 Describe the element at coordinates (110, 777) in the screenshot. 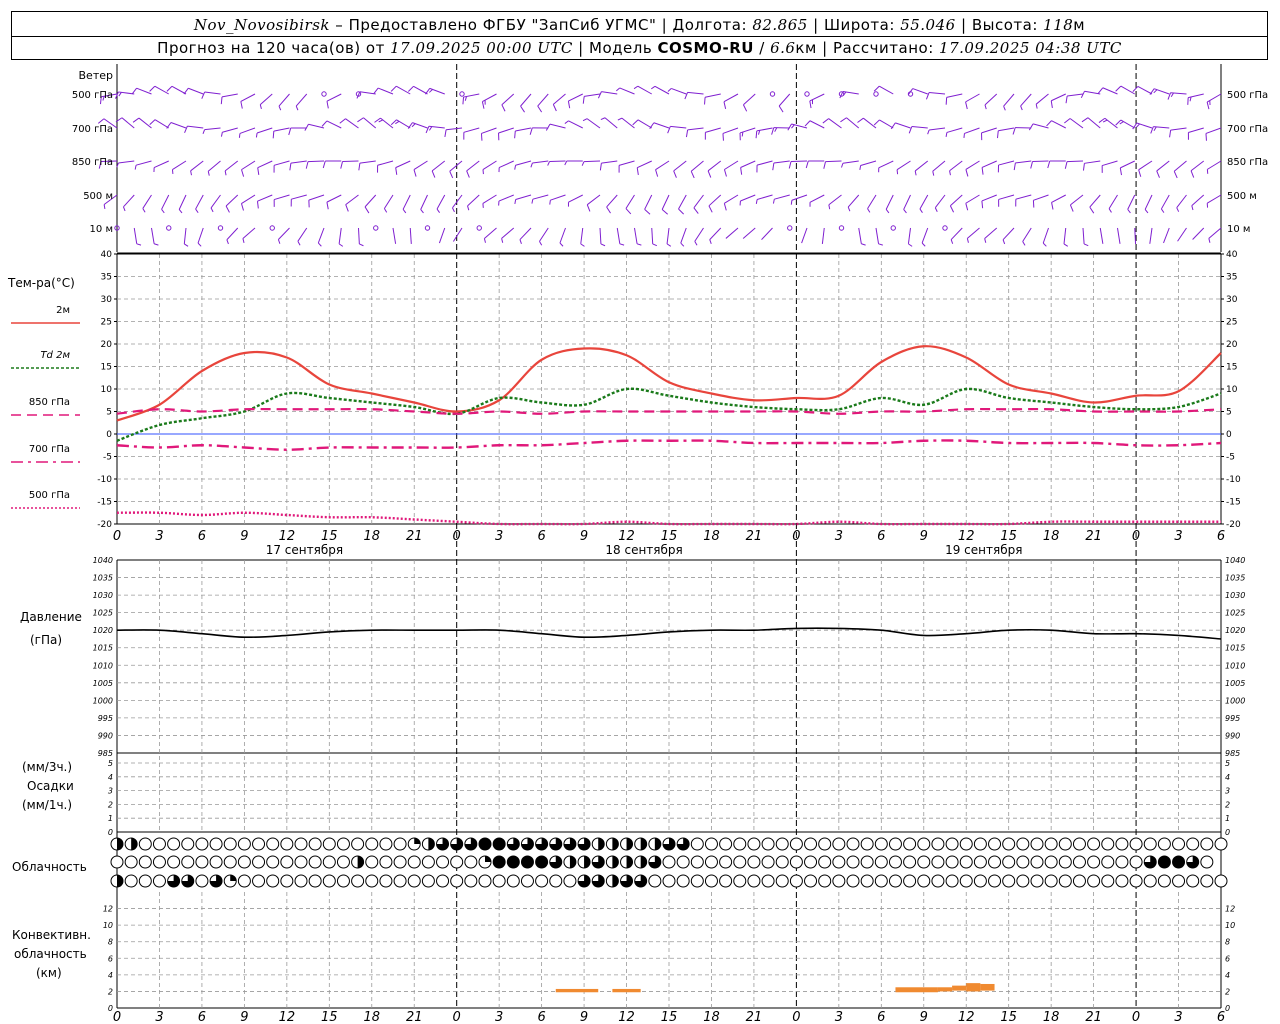

I see `precip-ytick-left: 4` at that location.